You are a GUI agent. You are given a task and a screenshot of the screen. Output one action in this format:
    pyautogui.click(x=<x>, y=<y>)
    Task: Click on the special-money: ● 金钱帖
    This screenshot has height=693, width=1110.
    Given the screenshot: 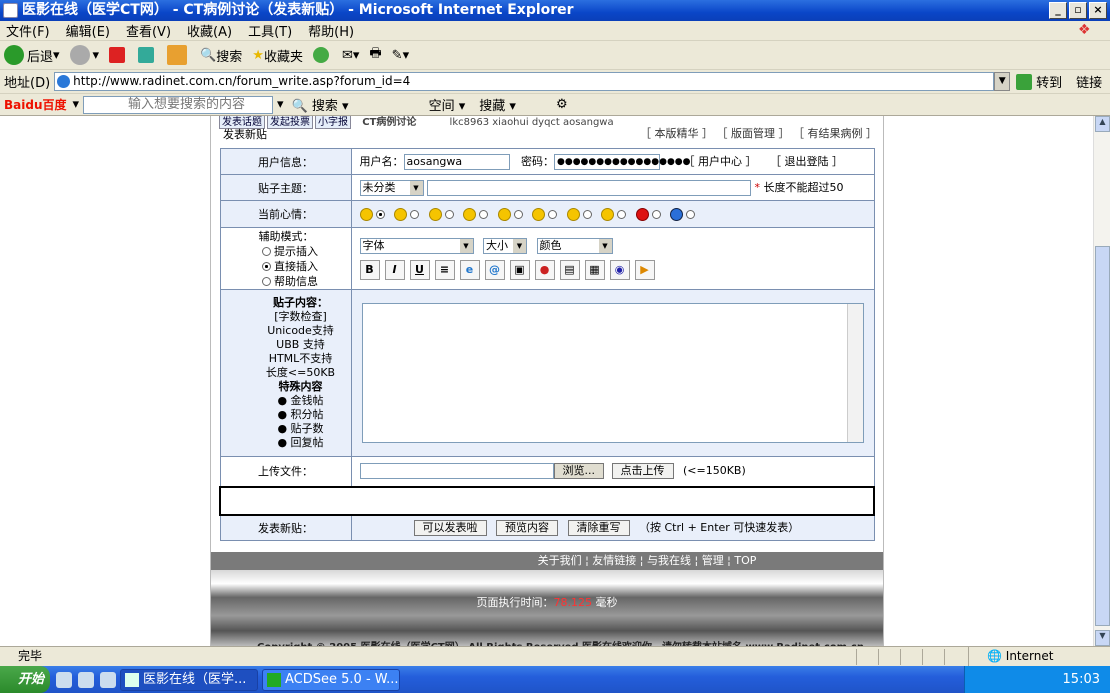 What is the action you would take?
    pyautogui.click(x=301, y=401)
    